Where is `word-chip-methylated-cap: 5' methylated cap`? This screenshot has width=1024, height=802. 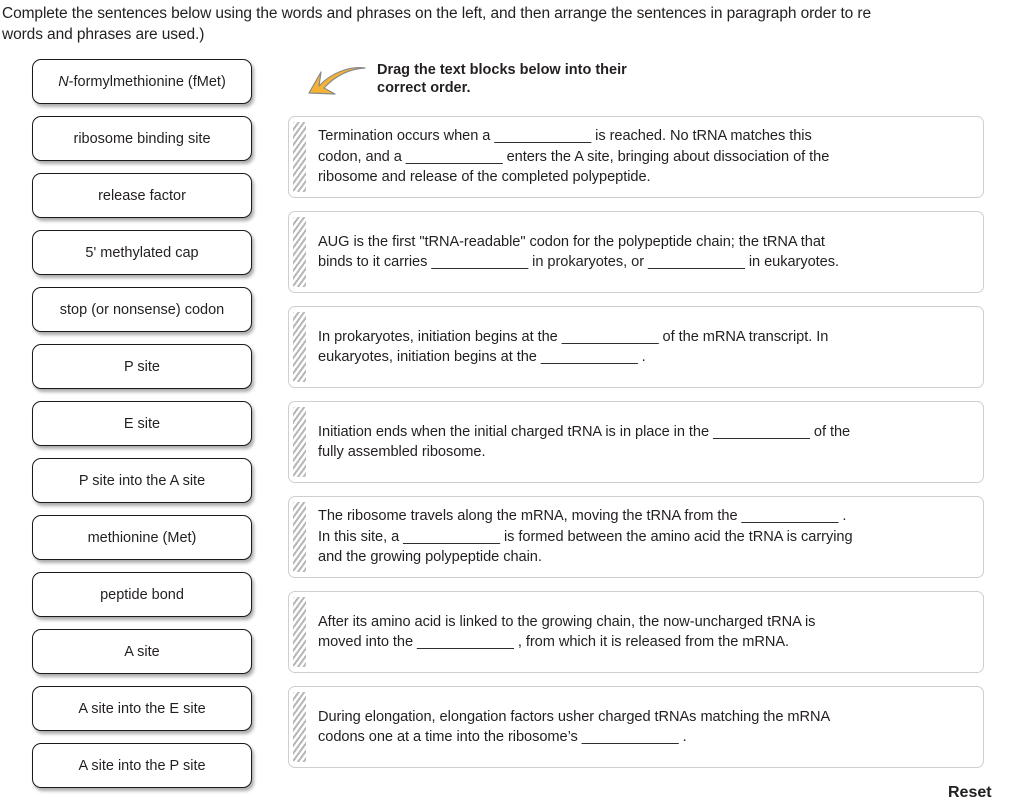 word-chip-methylated-cap: 5' methylated cap is located at coordinates (142, 252).